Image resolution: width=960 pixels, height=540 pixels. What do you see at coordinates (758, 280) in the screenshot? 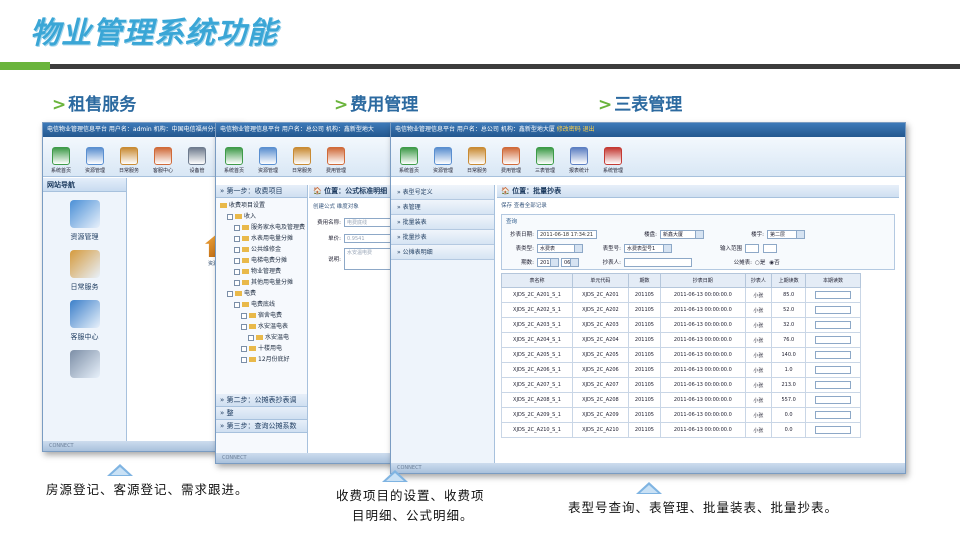
I see `column-header: 抄表人` at bounding box center [758, 280].